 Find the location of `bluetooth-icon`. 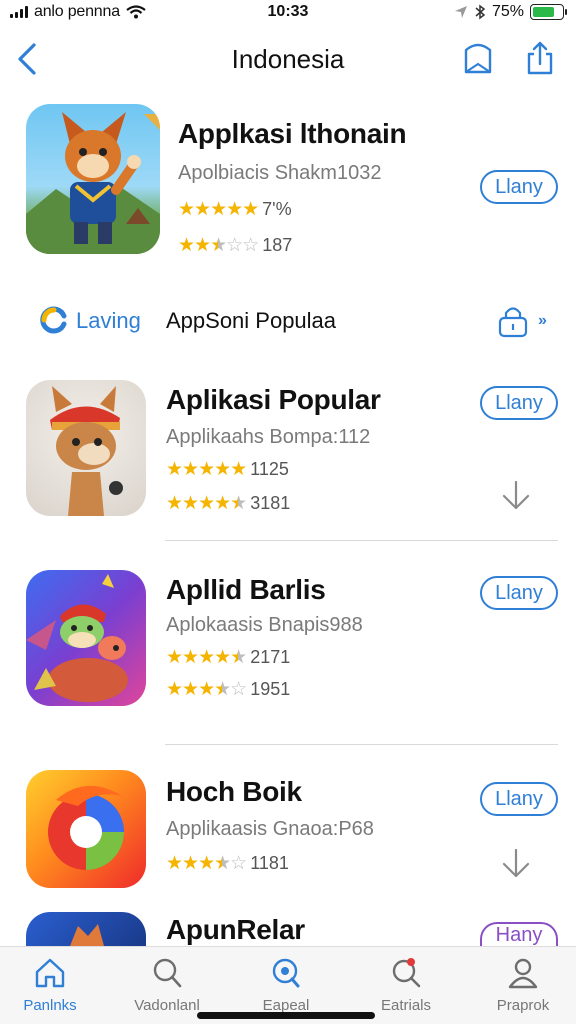

bluetooth-icon is located at coordinates (480, 12).